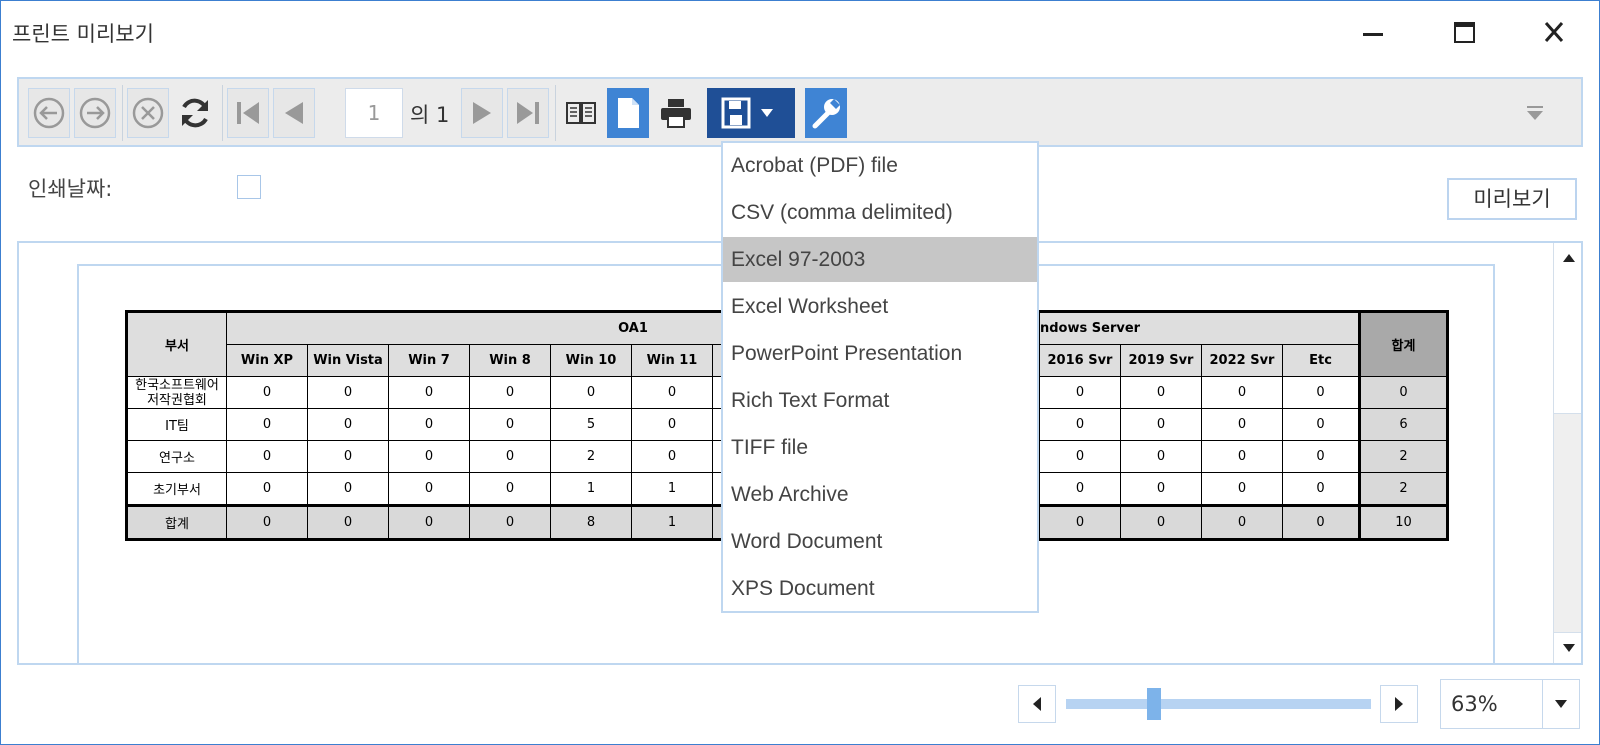  What do you see at coordinates (581, 113) in the screenshot?
I see `book-view-button` at bounding box center [581, 113].